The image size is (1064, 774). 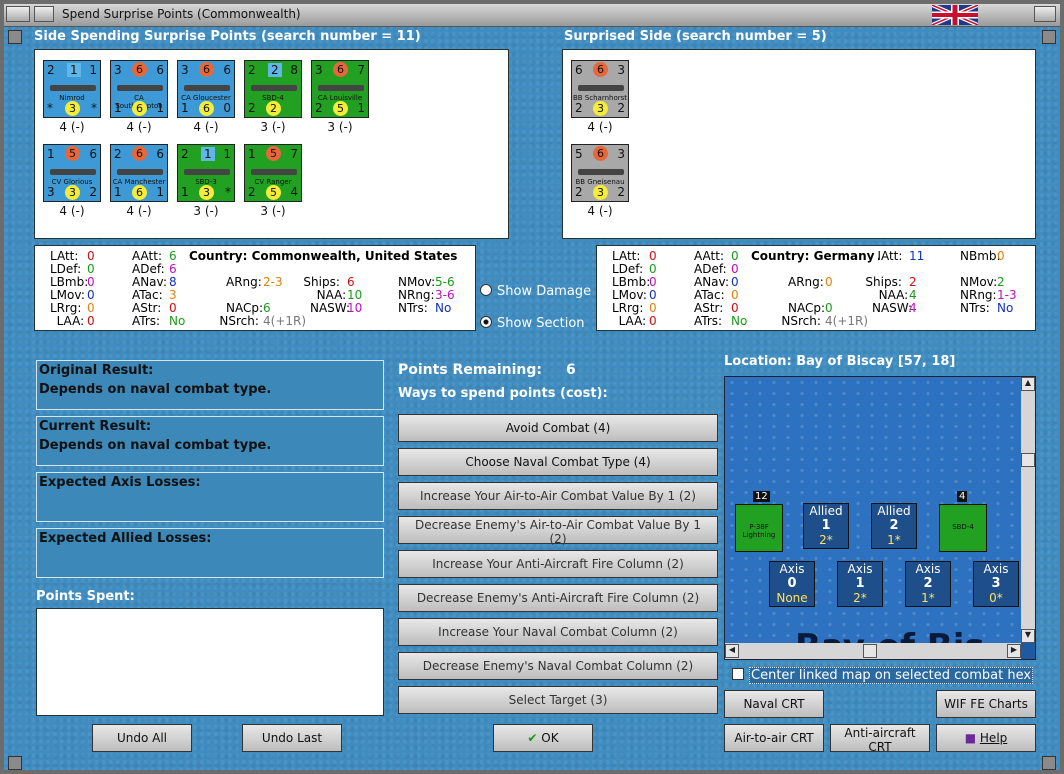 I want to click on stat-label: LAA:, so click(x=632, y=321).